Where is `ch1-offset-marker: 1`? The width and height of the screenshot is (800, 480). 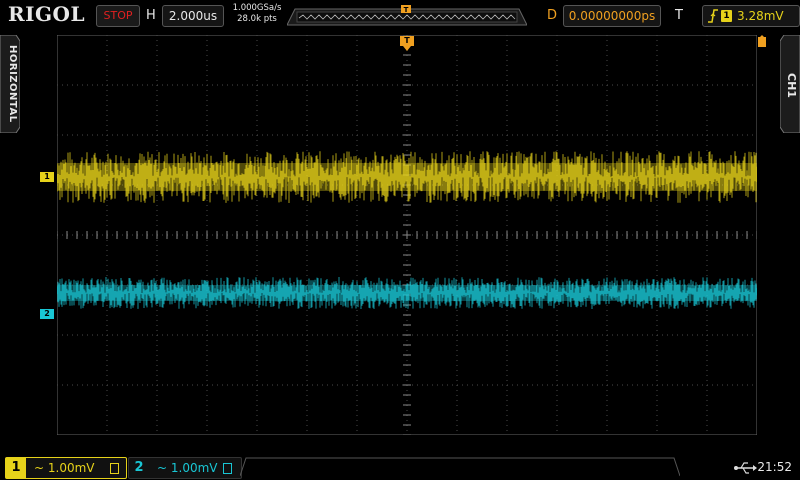 ch1-offset-marker: 1 is located at coordinates (47, 177).